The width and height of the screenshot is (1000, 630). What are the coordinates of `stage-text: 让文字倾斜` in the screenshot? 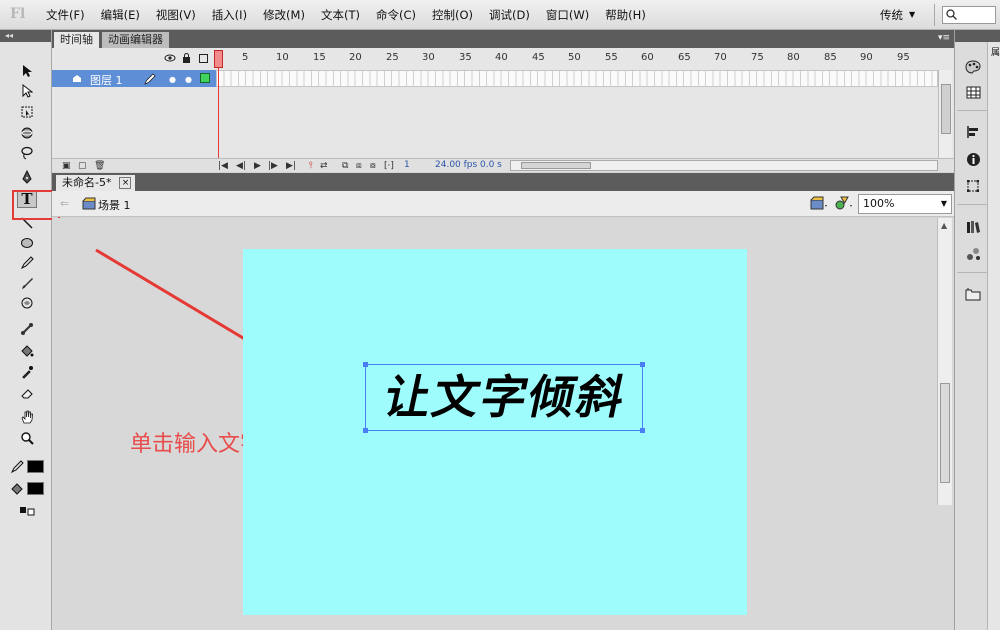 It's located at (505, 398).